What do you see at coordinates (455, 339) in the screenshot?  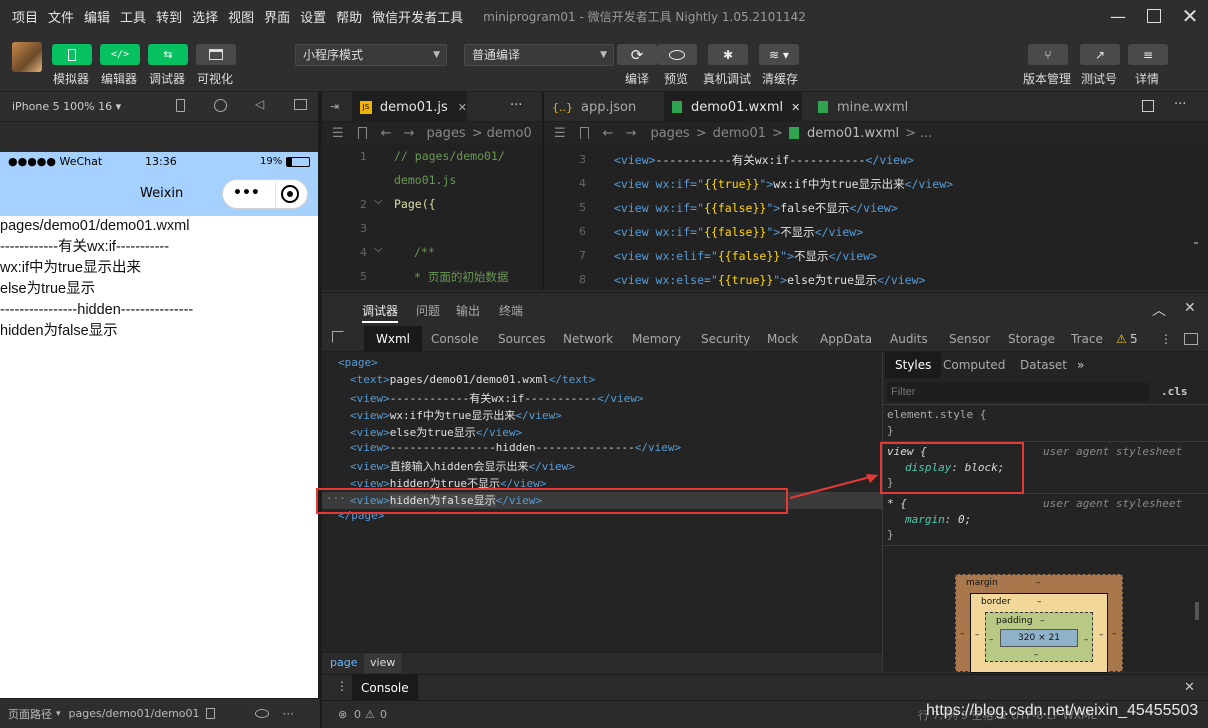 I see `tab-console: Console` at bounding box center [455, 339].